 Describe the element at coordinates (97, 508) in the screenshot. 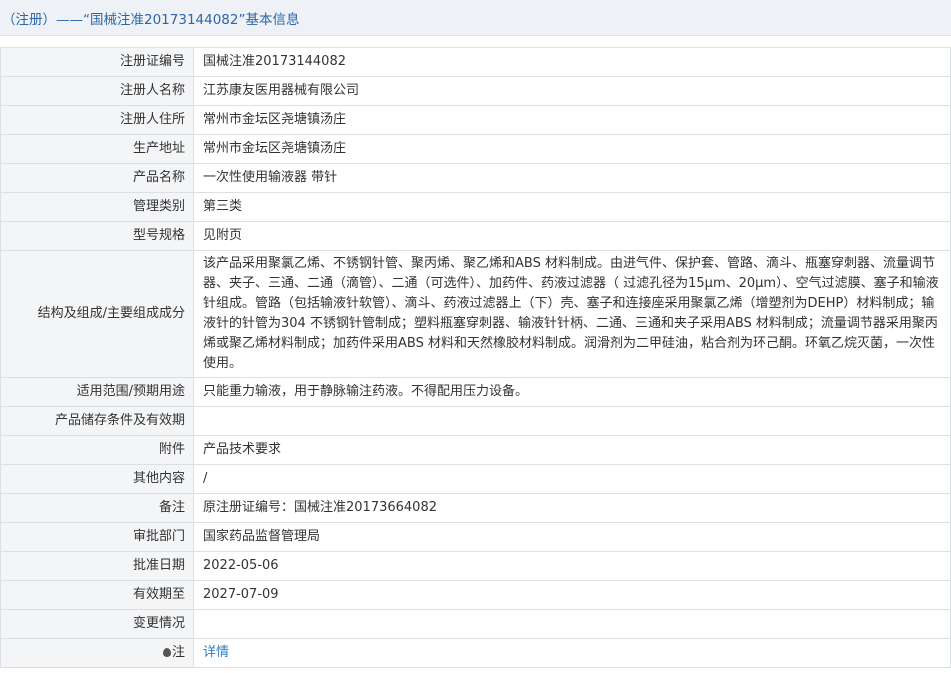

I see `row-label: 备注` at that location.